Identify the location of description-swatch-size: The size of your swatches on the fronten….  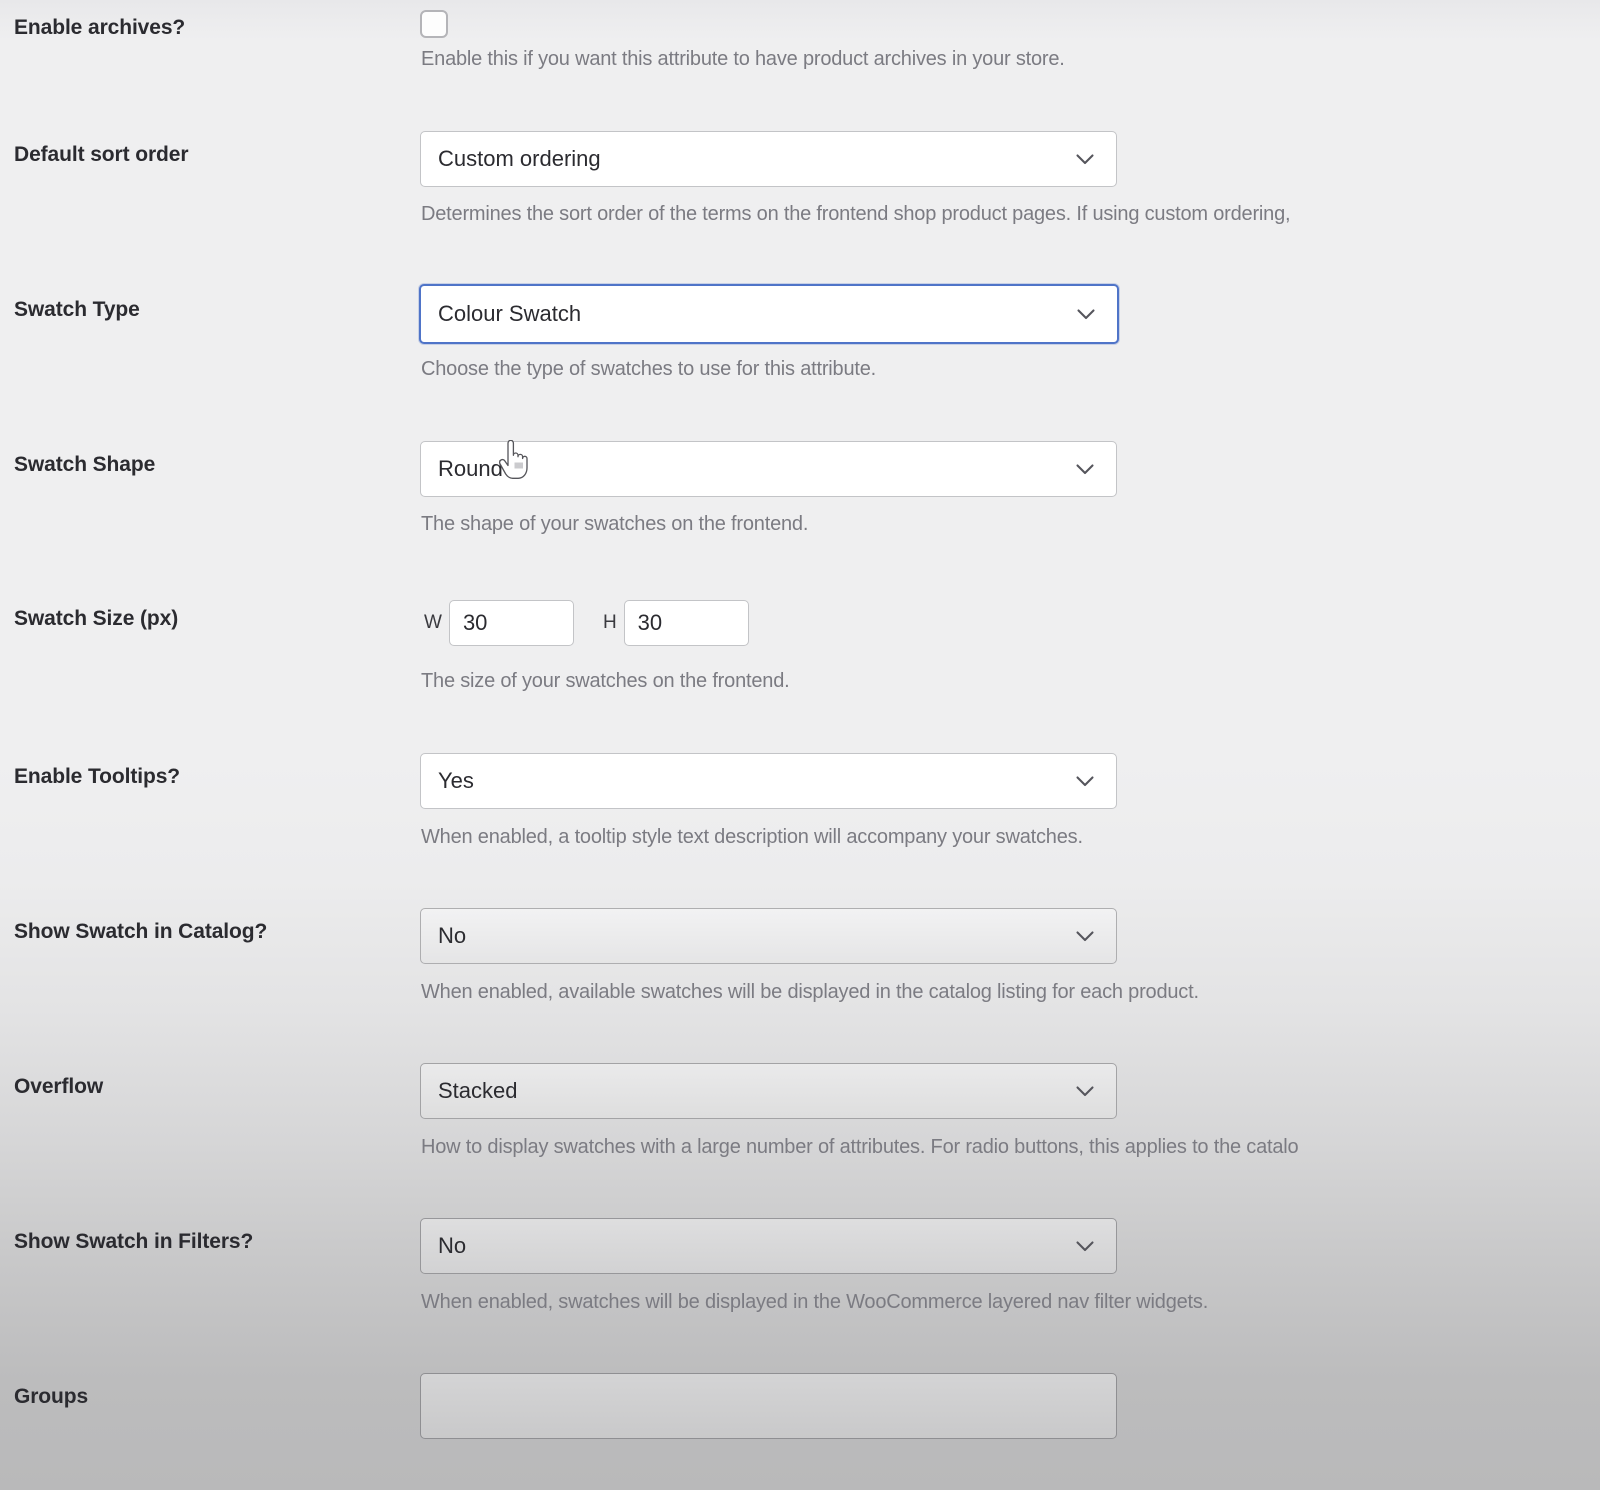
(605, 681).